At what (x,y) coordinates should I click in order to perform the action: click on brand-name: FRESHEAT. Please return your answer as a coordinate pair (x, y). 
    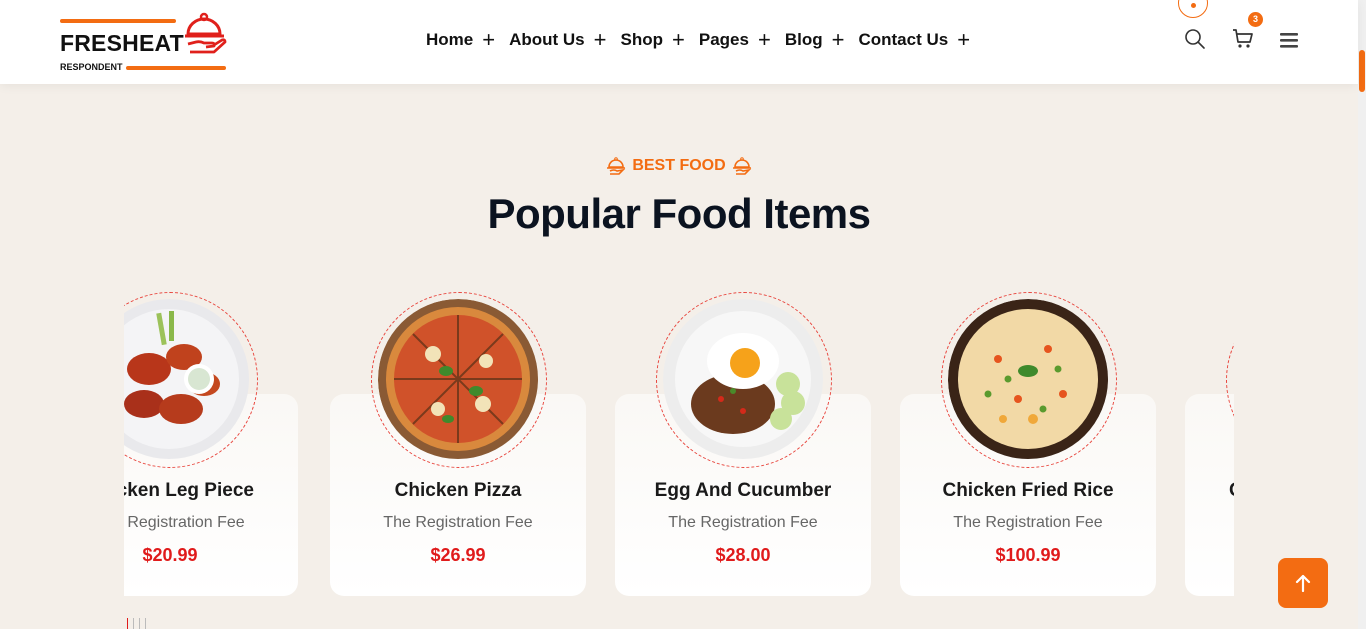
    Looking at the image, I should click on (122, 43).